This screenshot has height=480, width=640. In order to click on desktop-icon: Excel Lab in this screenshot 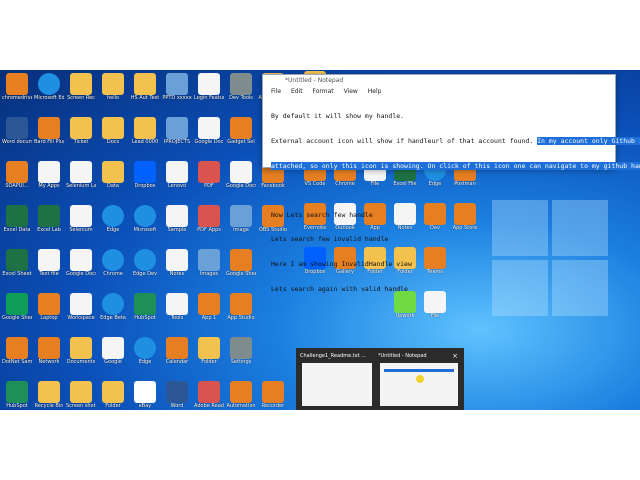, I will do `click(49, 223)`.